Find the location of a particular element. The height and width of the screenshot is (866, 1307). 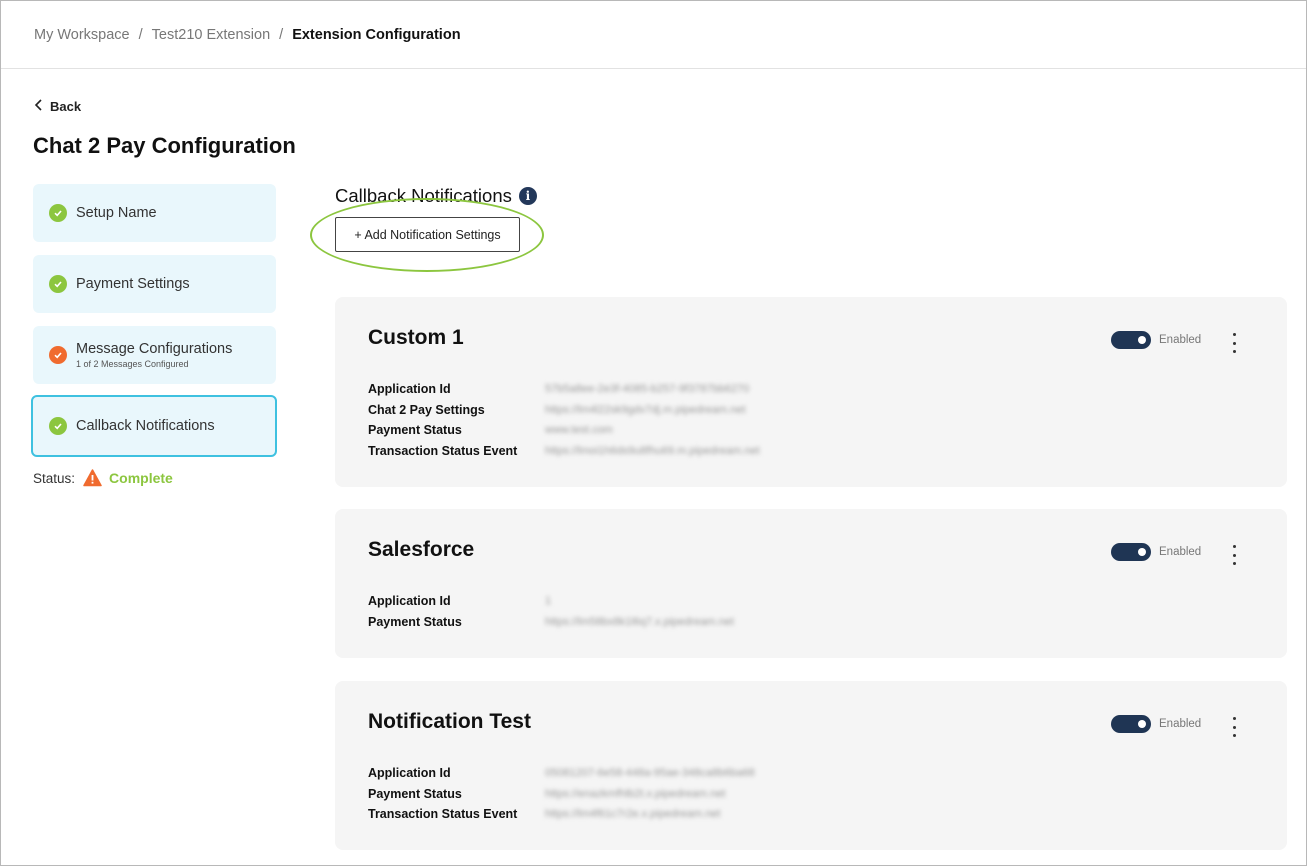

field-value: 1 is located at coordinates (548, 601).